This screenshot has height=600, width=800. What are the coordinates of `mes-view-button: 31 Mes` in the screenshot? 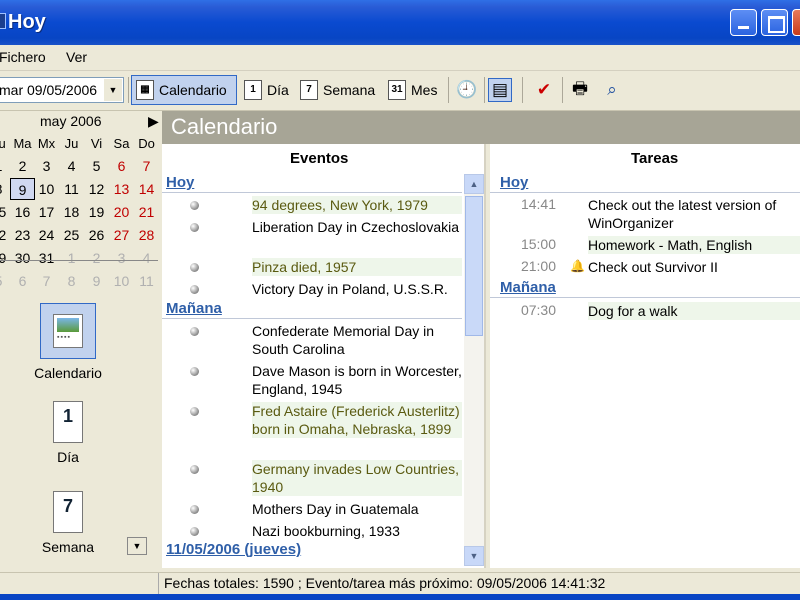 It's located at (412, 90).